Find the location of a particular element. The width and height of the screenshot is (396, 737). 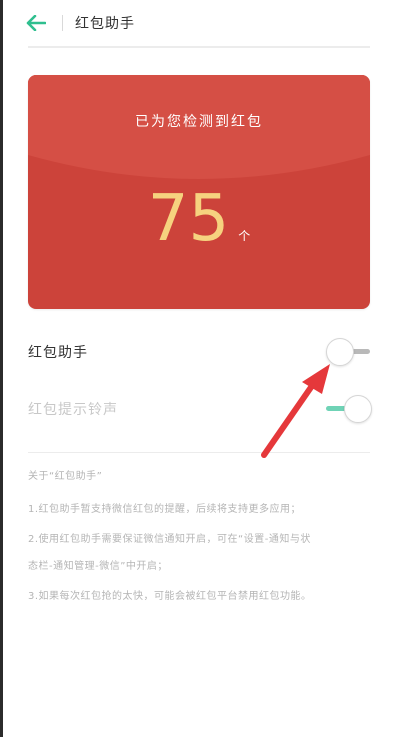

about-line-4: 3.如果每次红包抢的太快，可能会被红包平台禁用红包功能。 is located at coordinates (170, 596).